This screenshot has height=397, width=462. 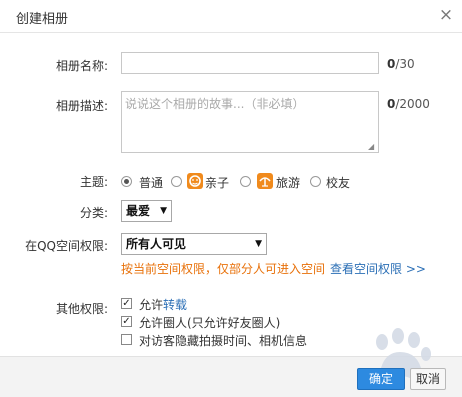 What do you see at coordinates (223, 341) in the screenshot?
I see `hide-exif-label: 对访客隐藏拍摄时间、相机信息` at bounding box center [223, 341].